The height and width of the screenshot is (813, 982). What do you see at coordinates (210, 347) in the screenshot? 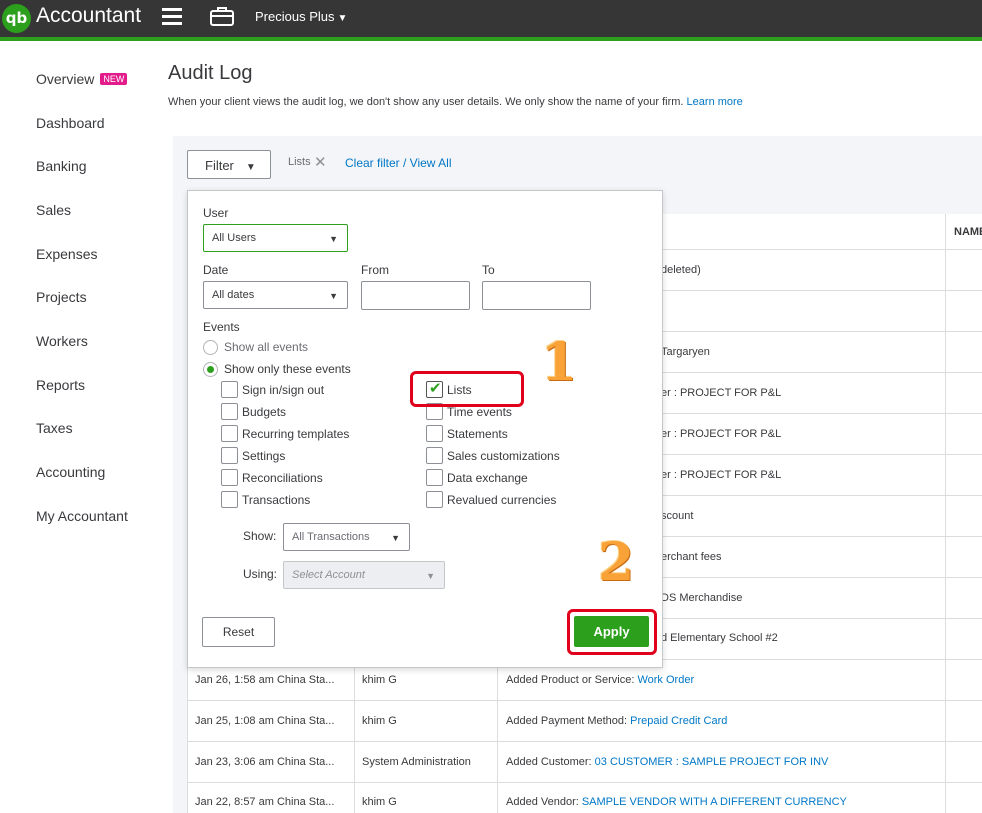
I see `radio-show-all-events` at bounding box center [210, 347].